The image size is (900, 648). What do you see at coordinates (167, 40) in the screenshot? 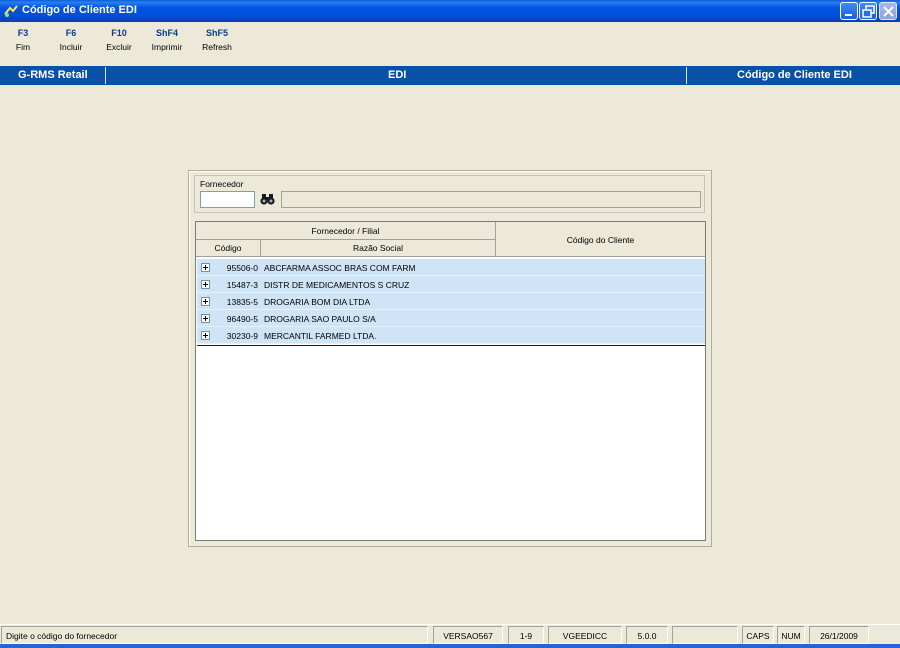
I see `fkey-imprimir: ShF4 Imprimir` at bounding box center [167, 40].